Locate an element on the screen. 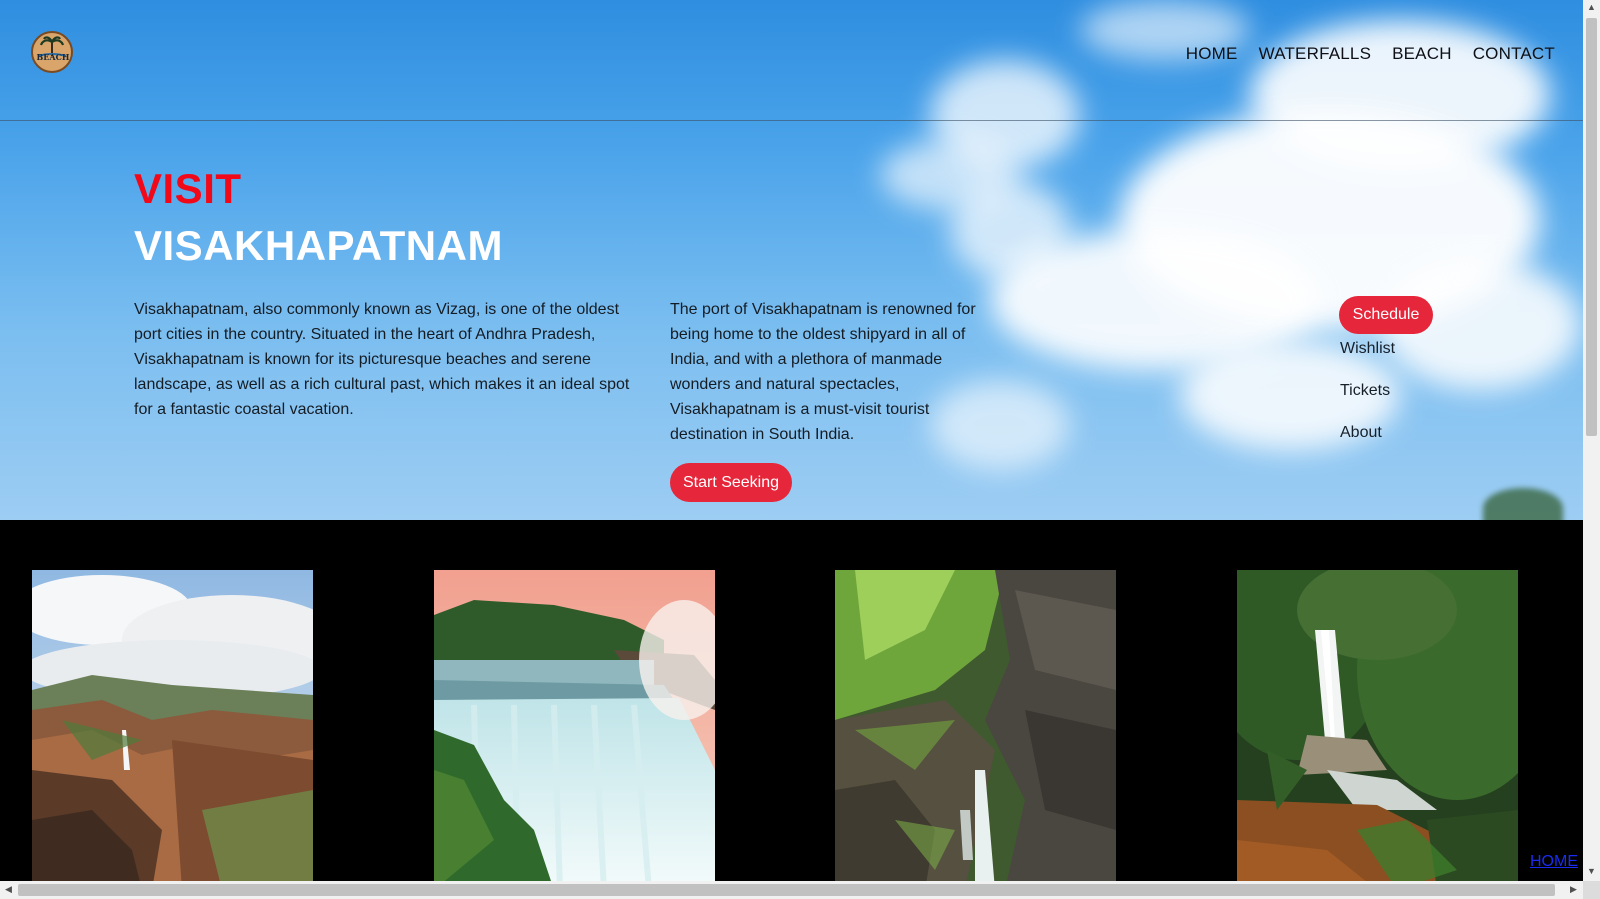 The width and height of the screenshot is (1600, 899). nav-contact: CONTACT is located at coordinates (1514, 54).